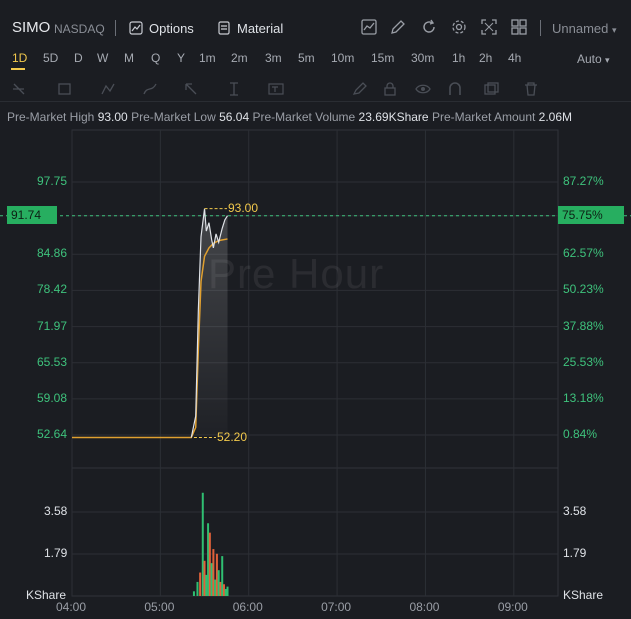  I want to click on volume-bars, so click(210, 544).